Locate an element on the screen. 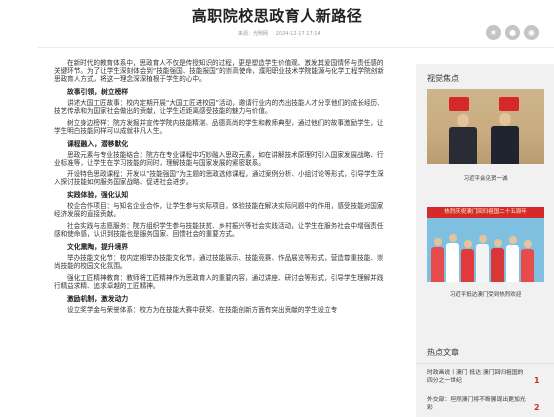 The height and width of the screenshot is (417, 554). weibo-icon: ◉ is located at coordinates (531, 32).